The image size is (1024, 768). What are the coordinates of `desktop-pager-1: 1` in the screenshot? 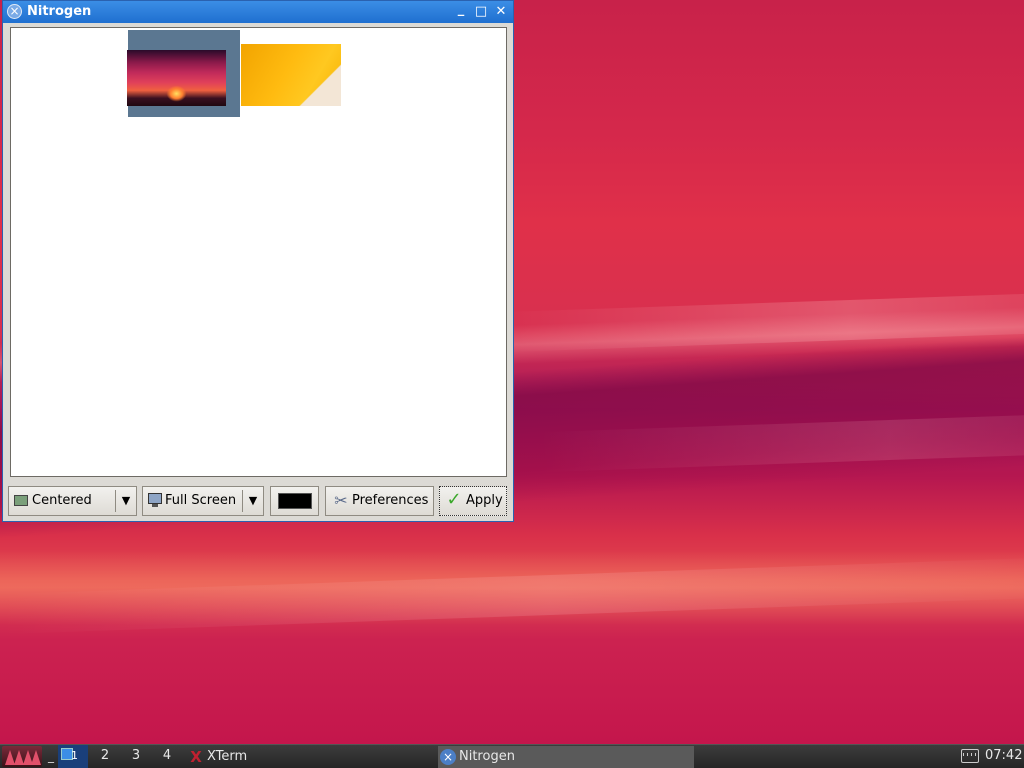 It's located at (73, 756).